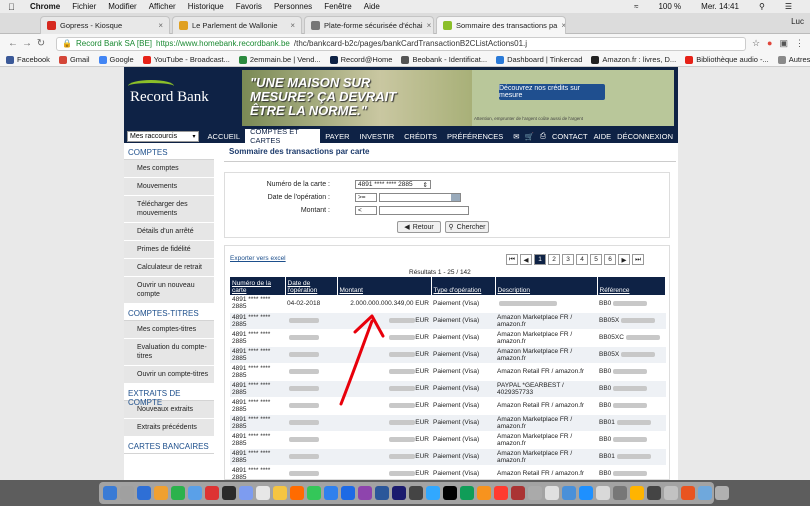 The width and height of the screenshot is (810, 506). What do you see at coordinates (258, 258) in the screenshot?
I see `export-excel-link: Exporter vers excel` at bounding box center [258, 258].